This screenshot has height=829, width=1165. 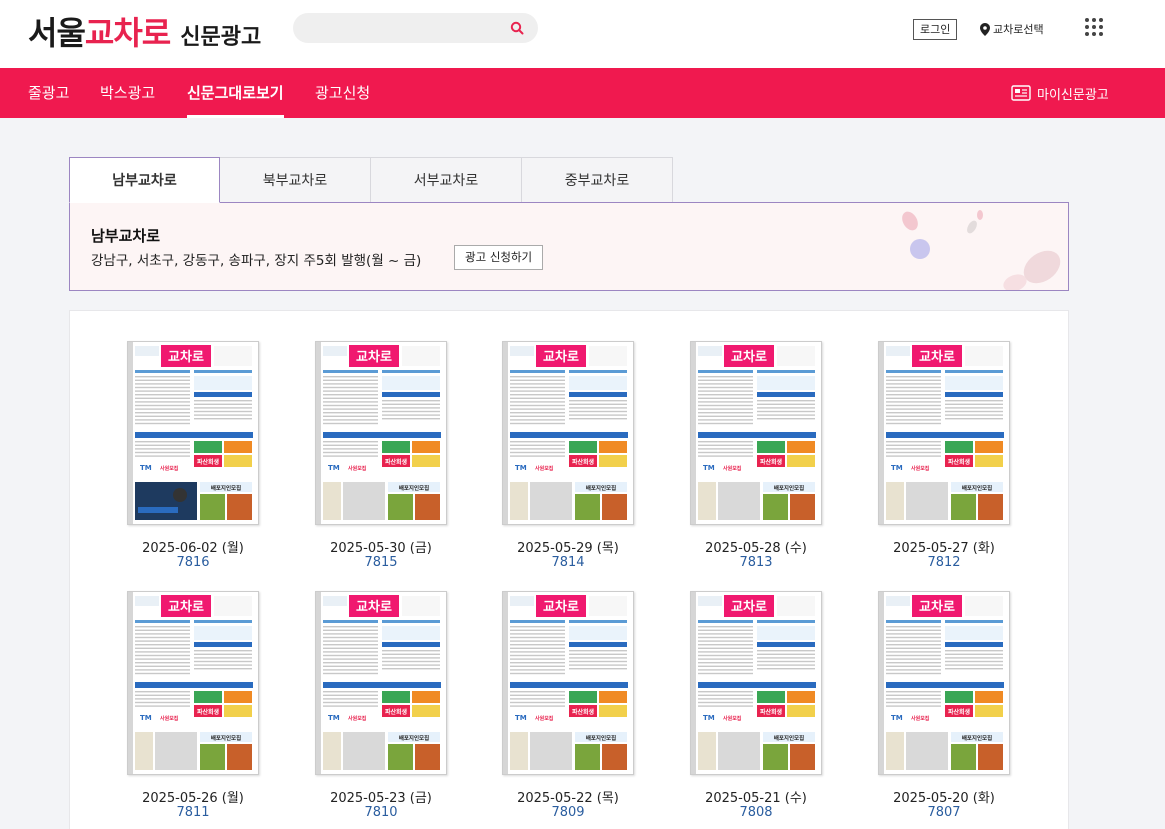 What do you see at coordinates (193, 798) in the screenshot?
I see `issue-date: 2025-05-26 (월)` at bounding box center [193, 798].